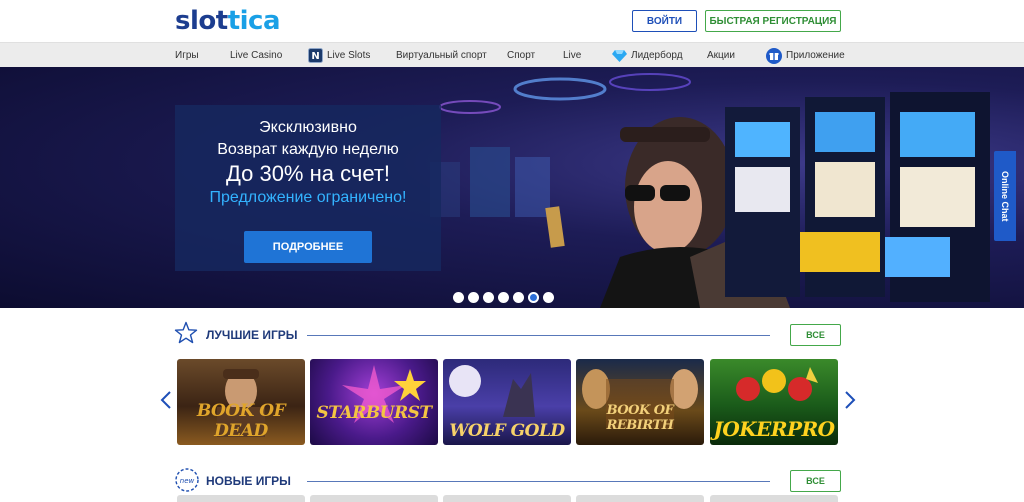 This screenshot has height=502, width=1024. Describe the element at coordinates (166, 403) in the screenshot. I see `chevron-left-icon` at that location.